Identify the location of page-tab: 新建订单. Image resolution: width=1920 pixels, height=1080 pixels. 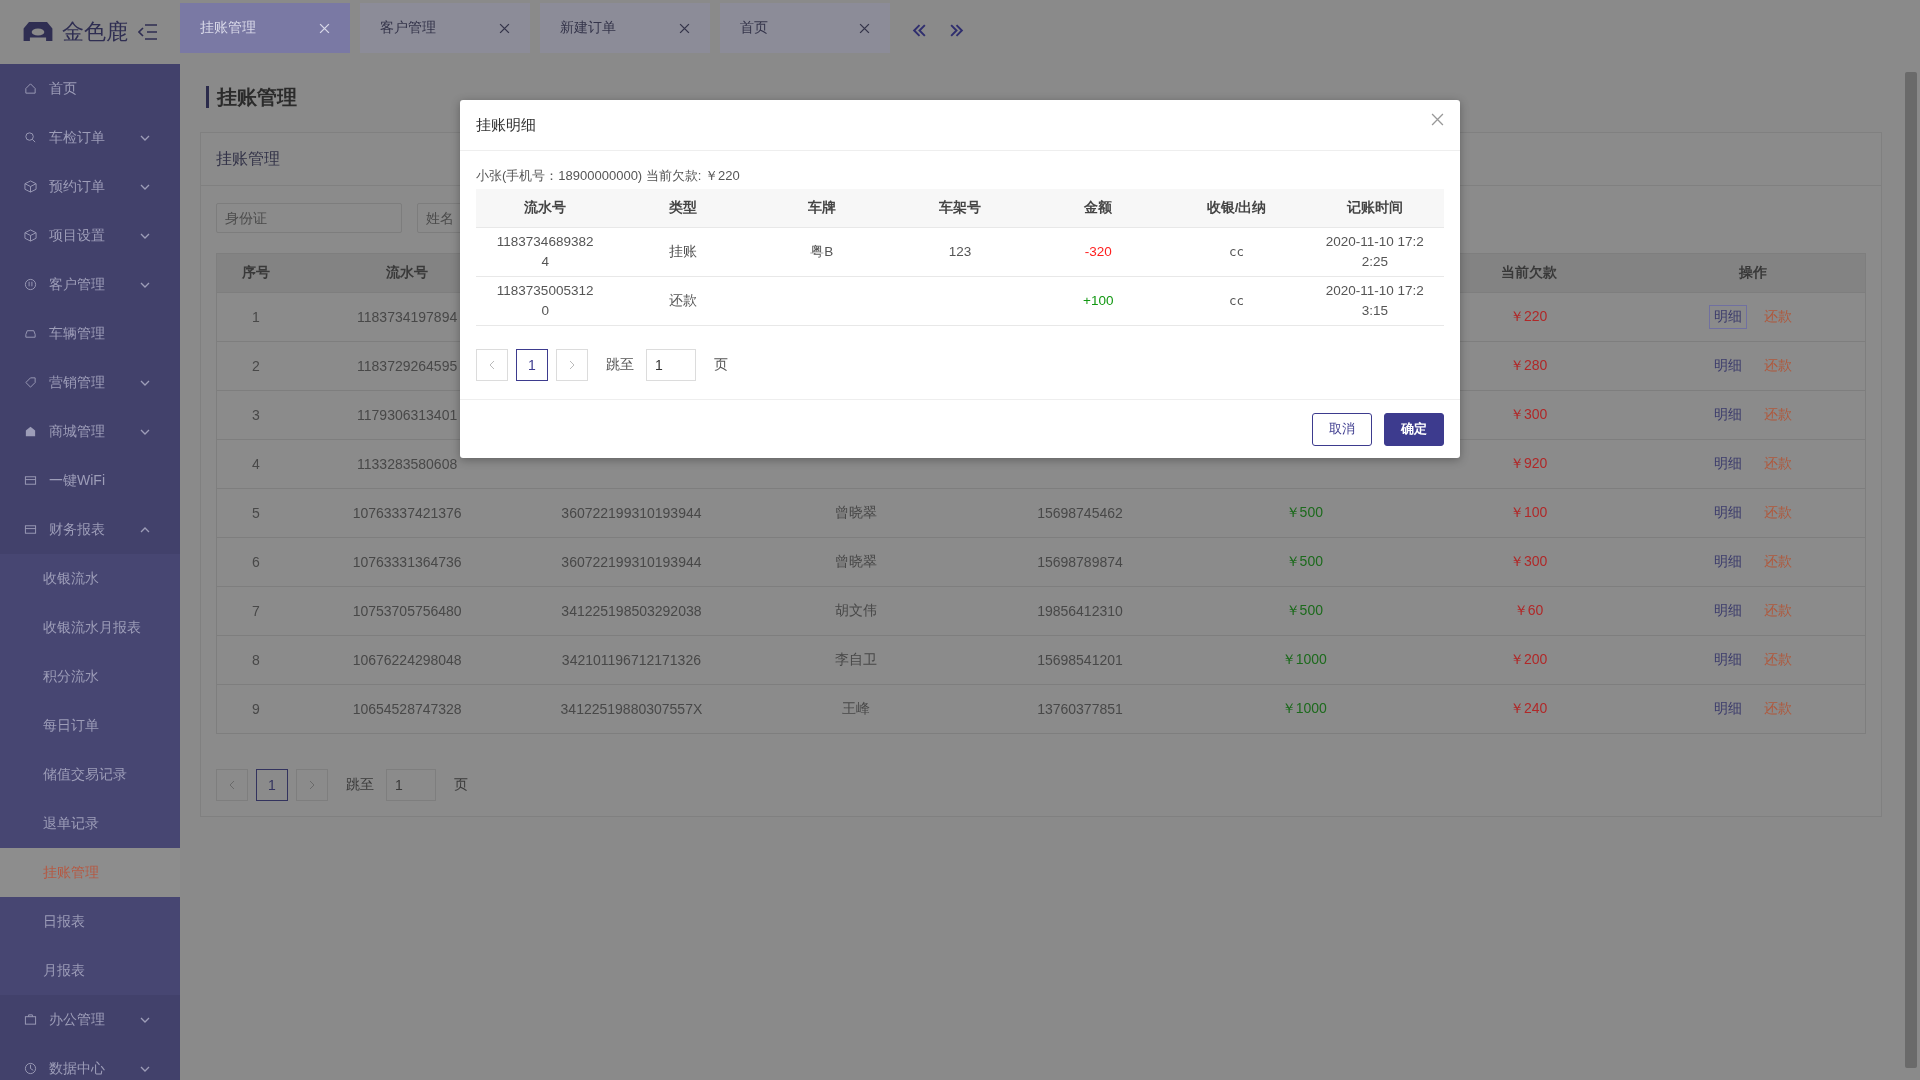
(625, 28).